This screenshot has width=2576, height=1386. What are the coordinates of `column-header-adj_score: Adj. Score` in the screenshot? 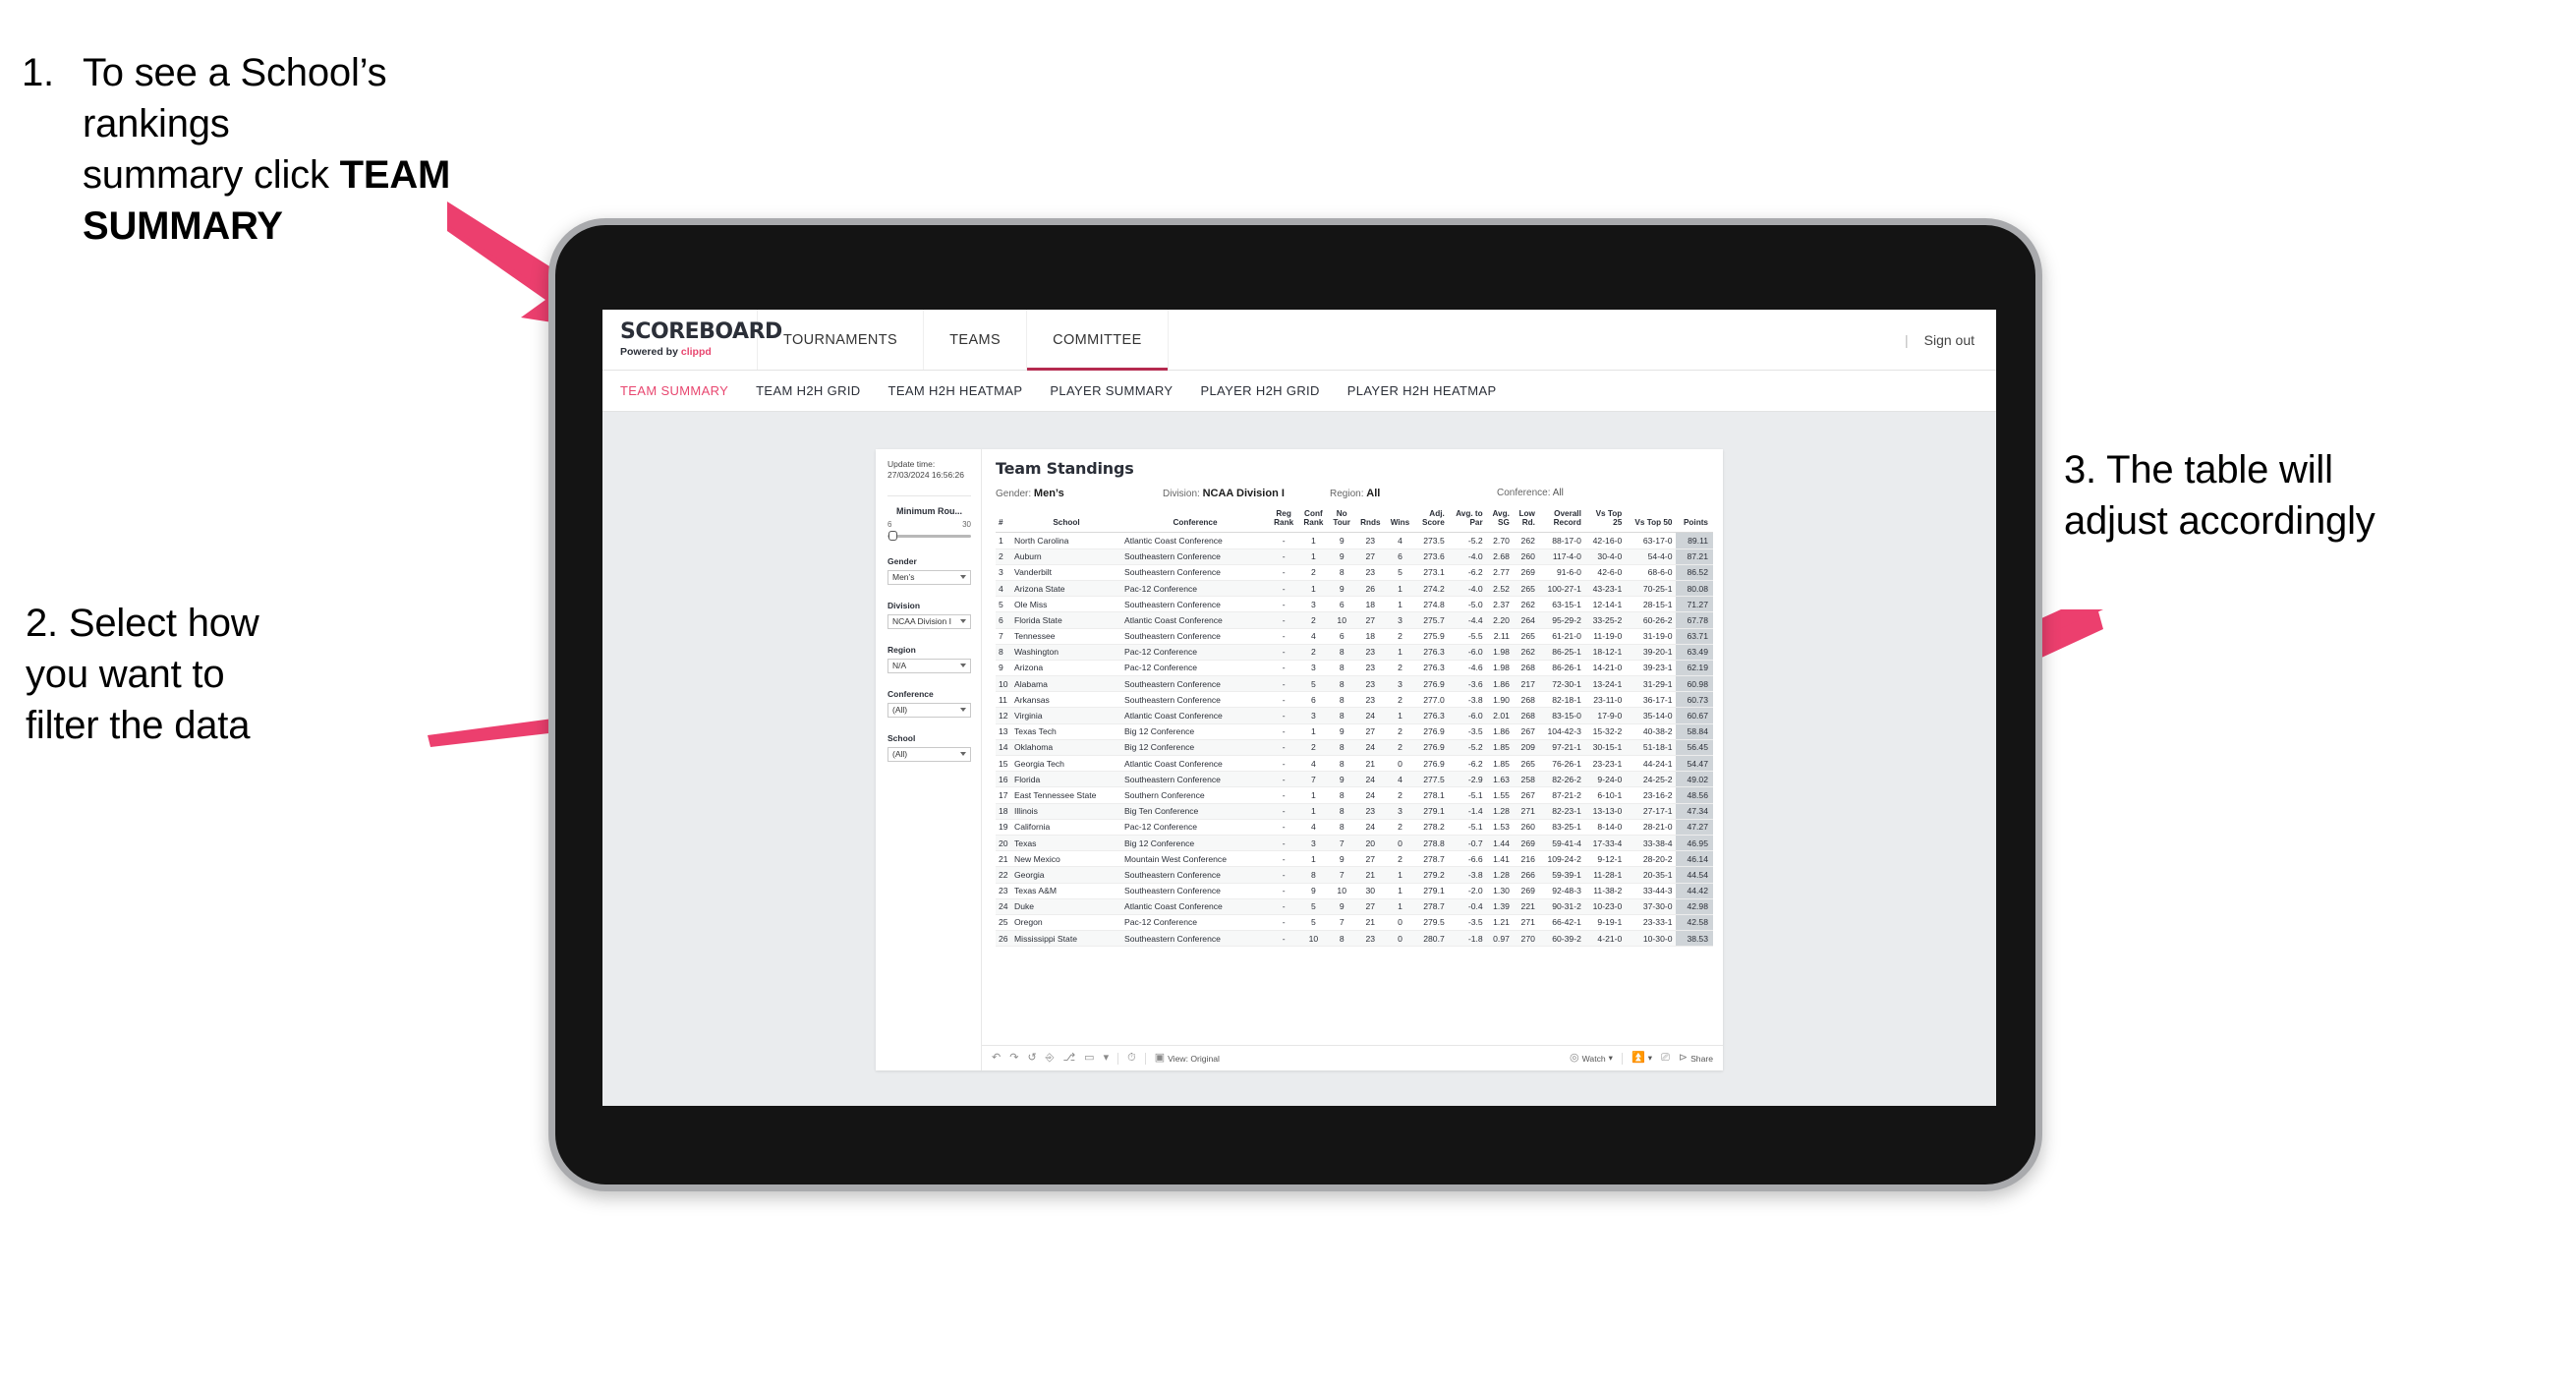 It's located at (1431, 520).